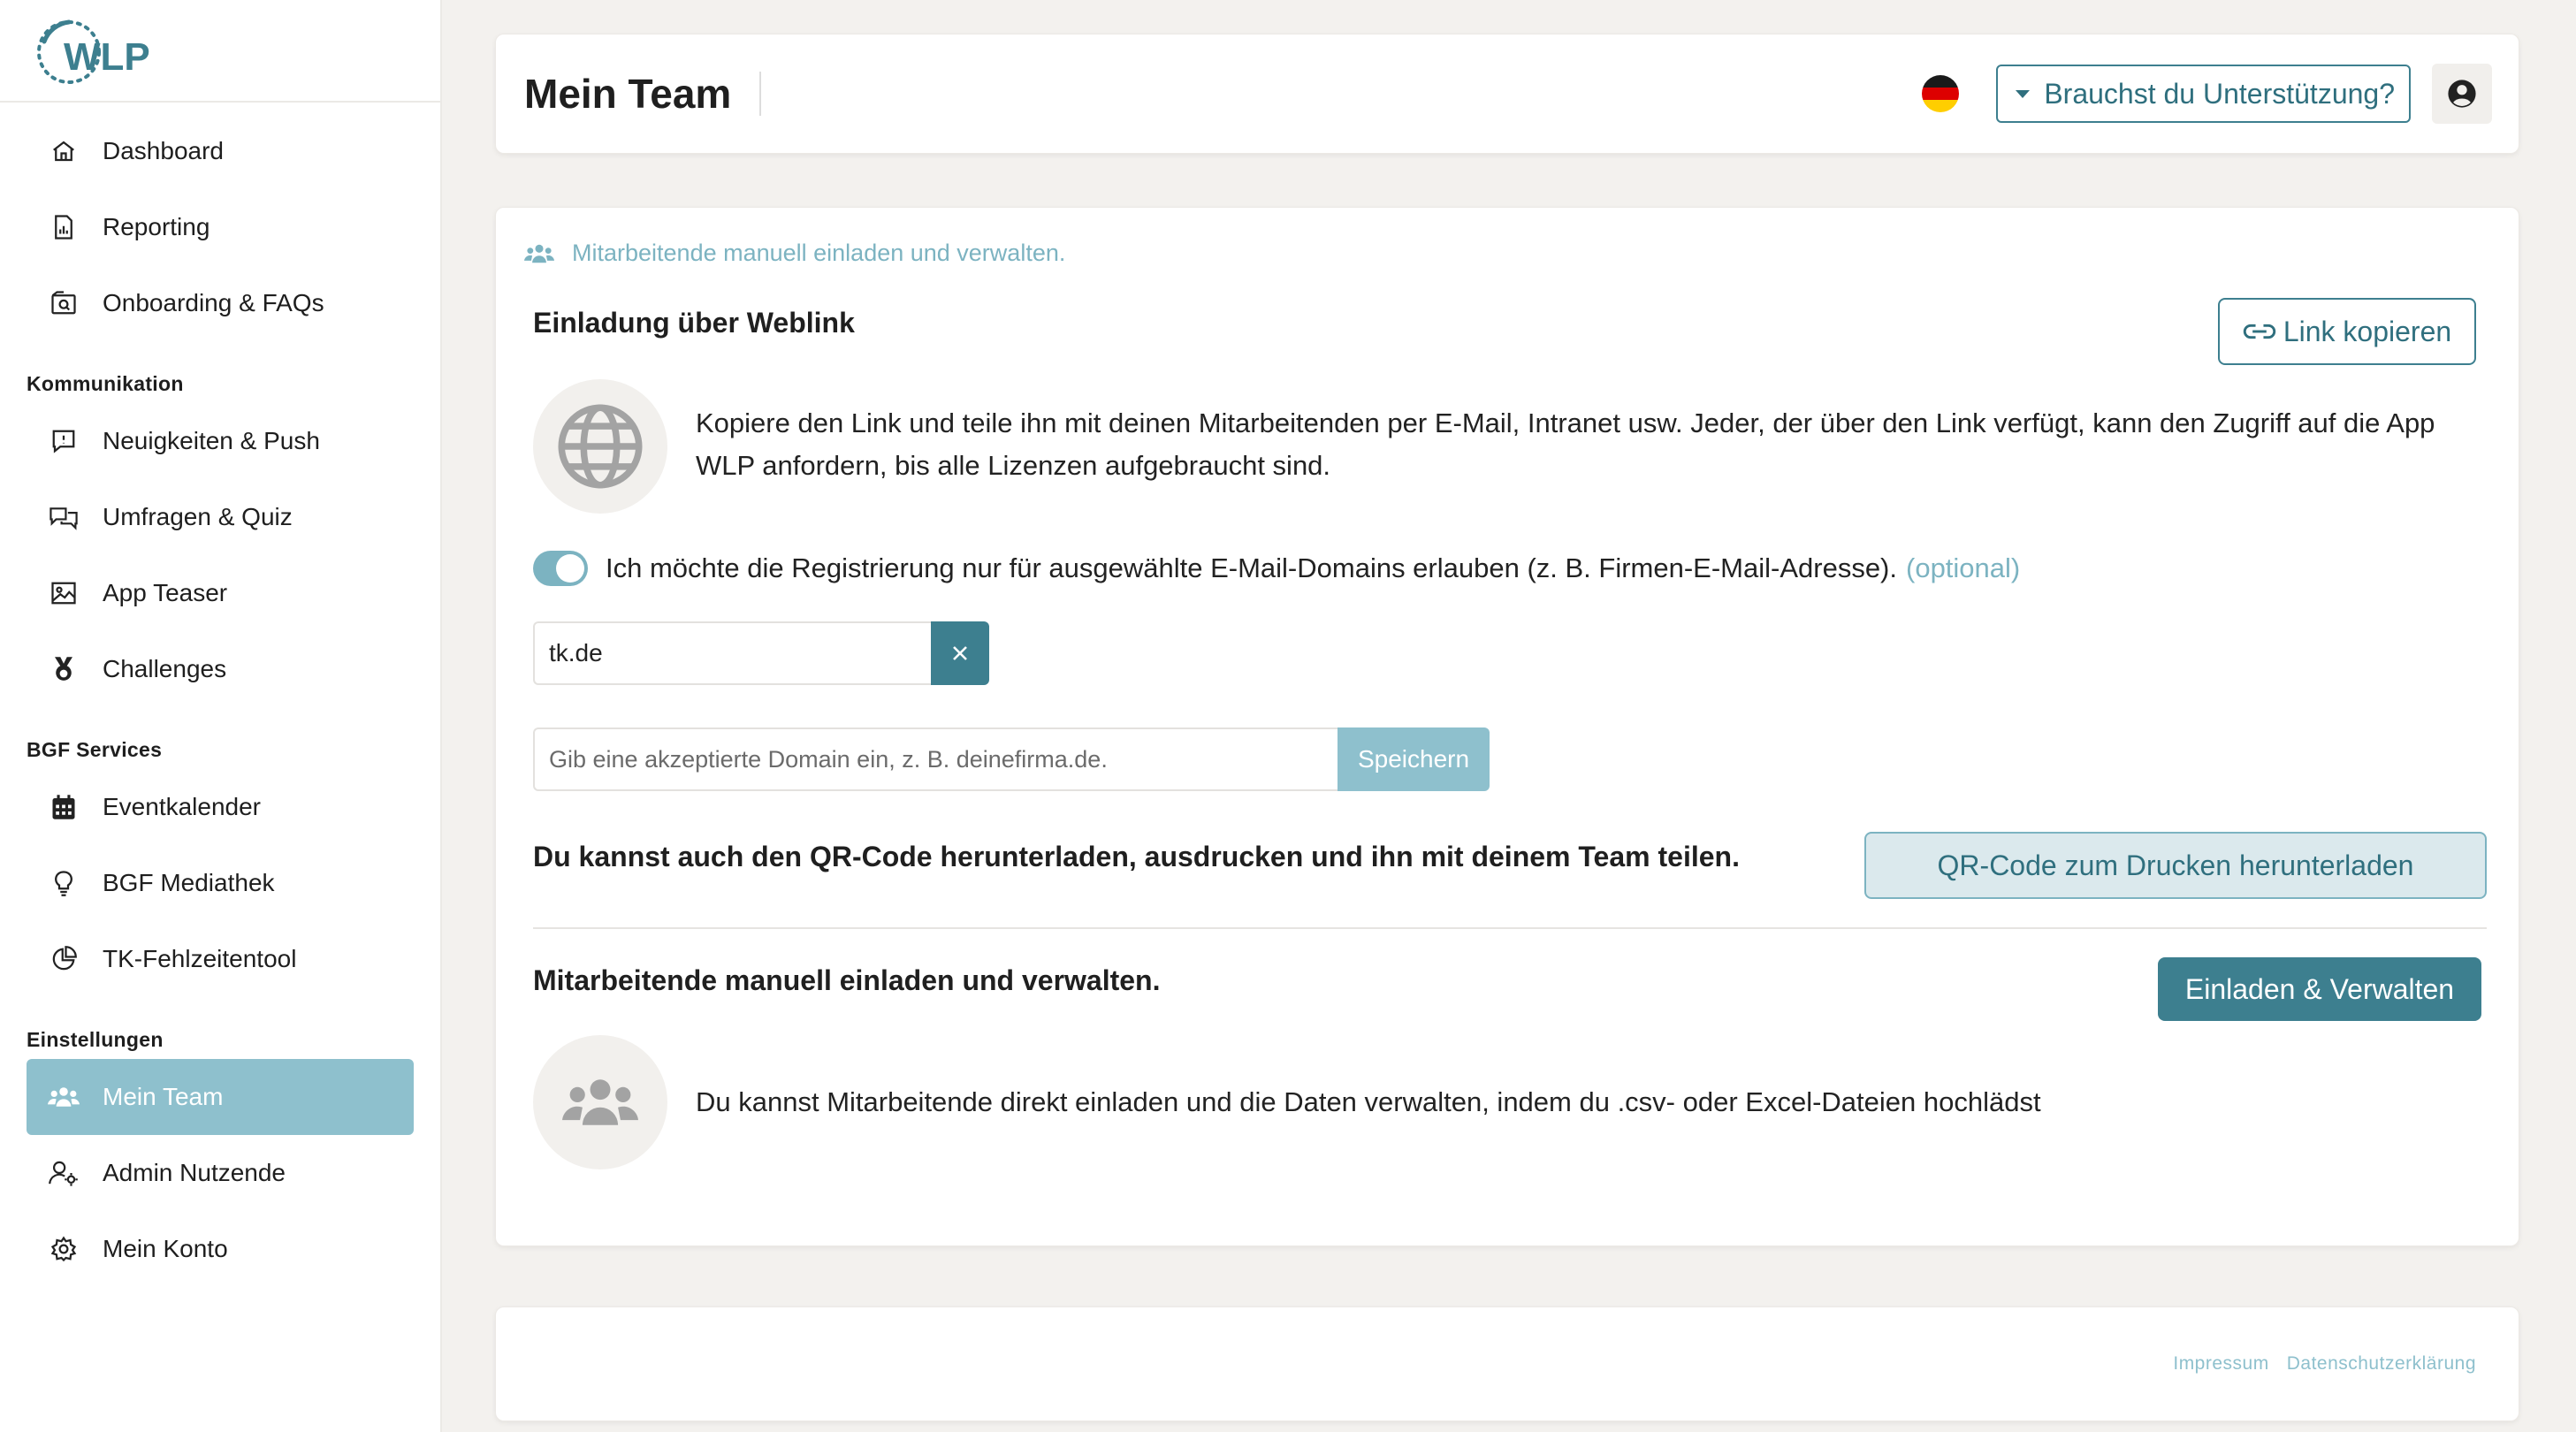 The image size is (2576, 1432). I want to click on user-circle-icon, so click(2462, 94).